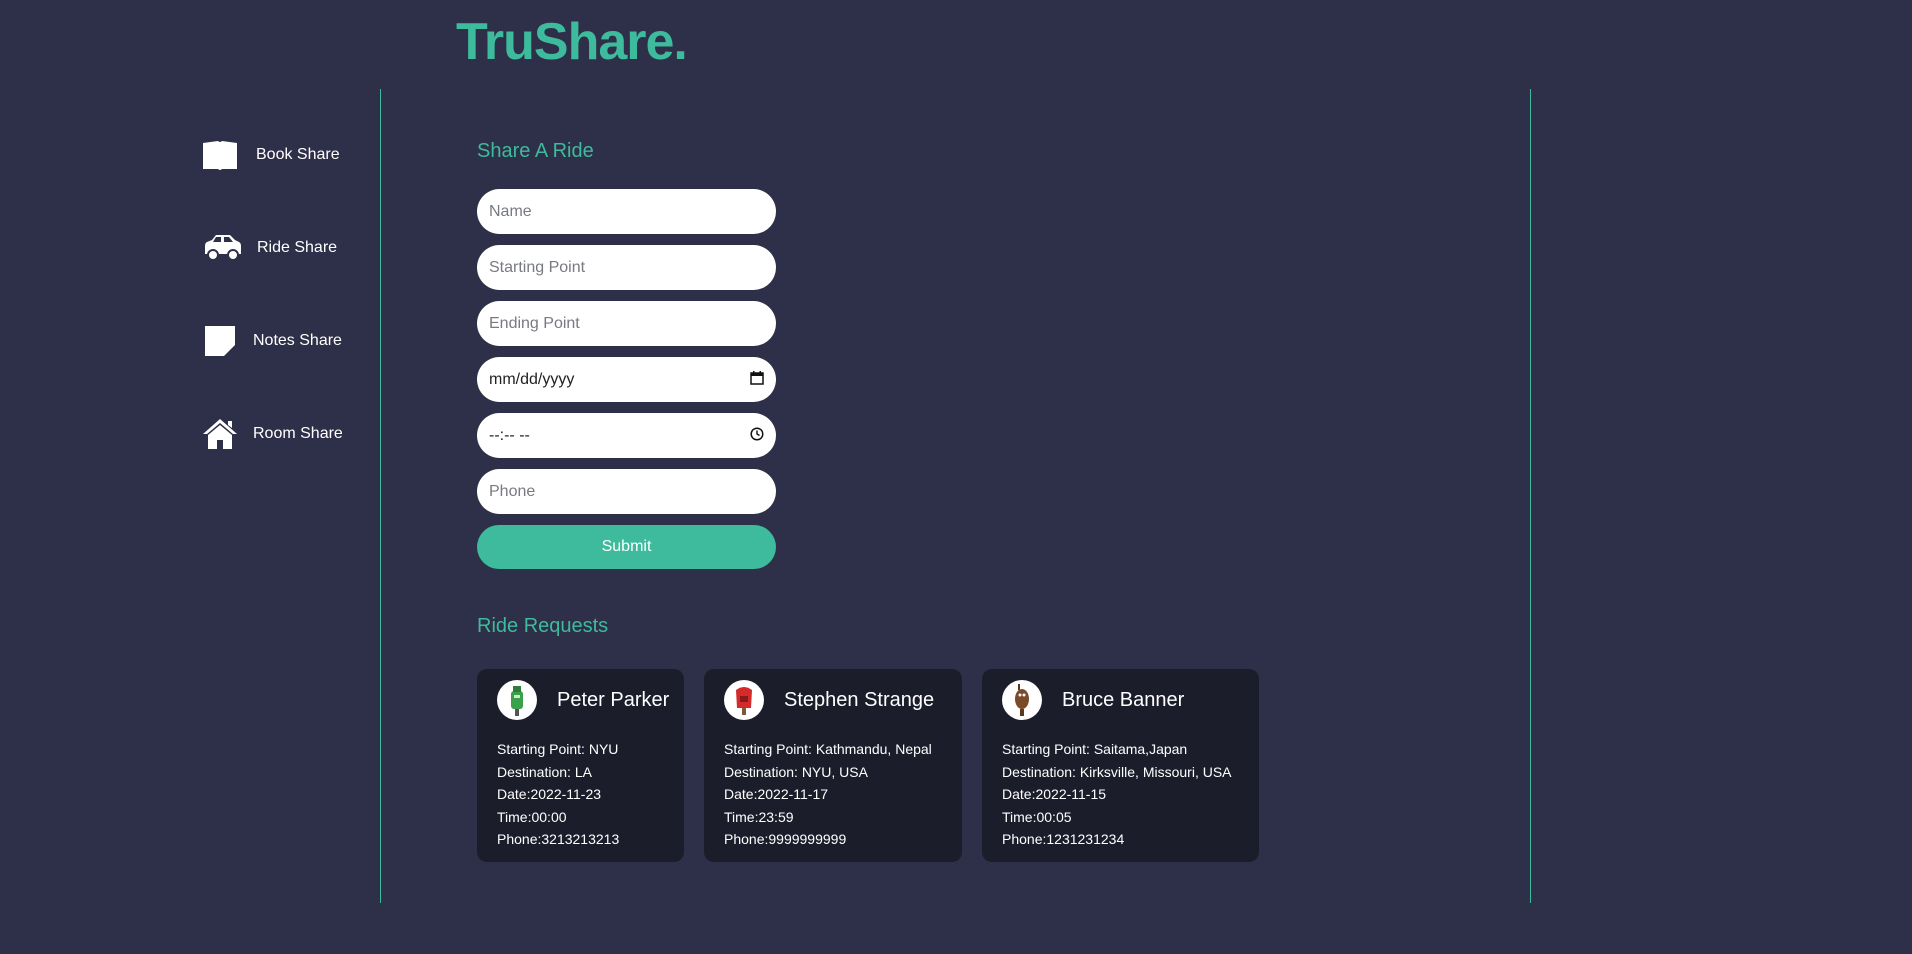 This screenshot has width=1912, height=954. Describe the element at coordinates (1123, 699) in the screenshot. I see `rider-name: Bruce Banner` at that location.